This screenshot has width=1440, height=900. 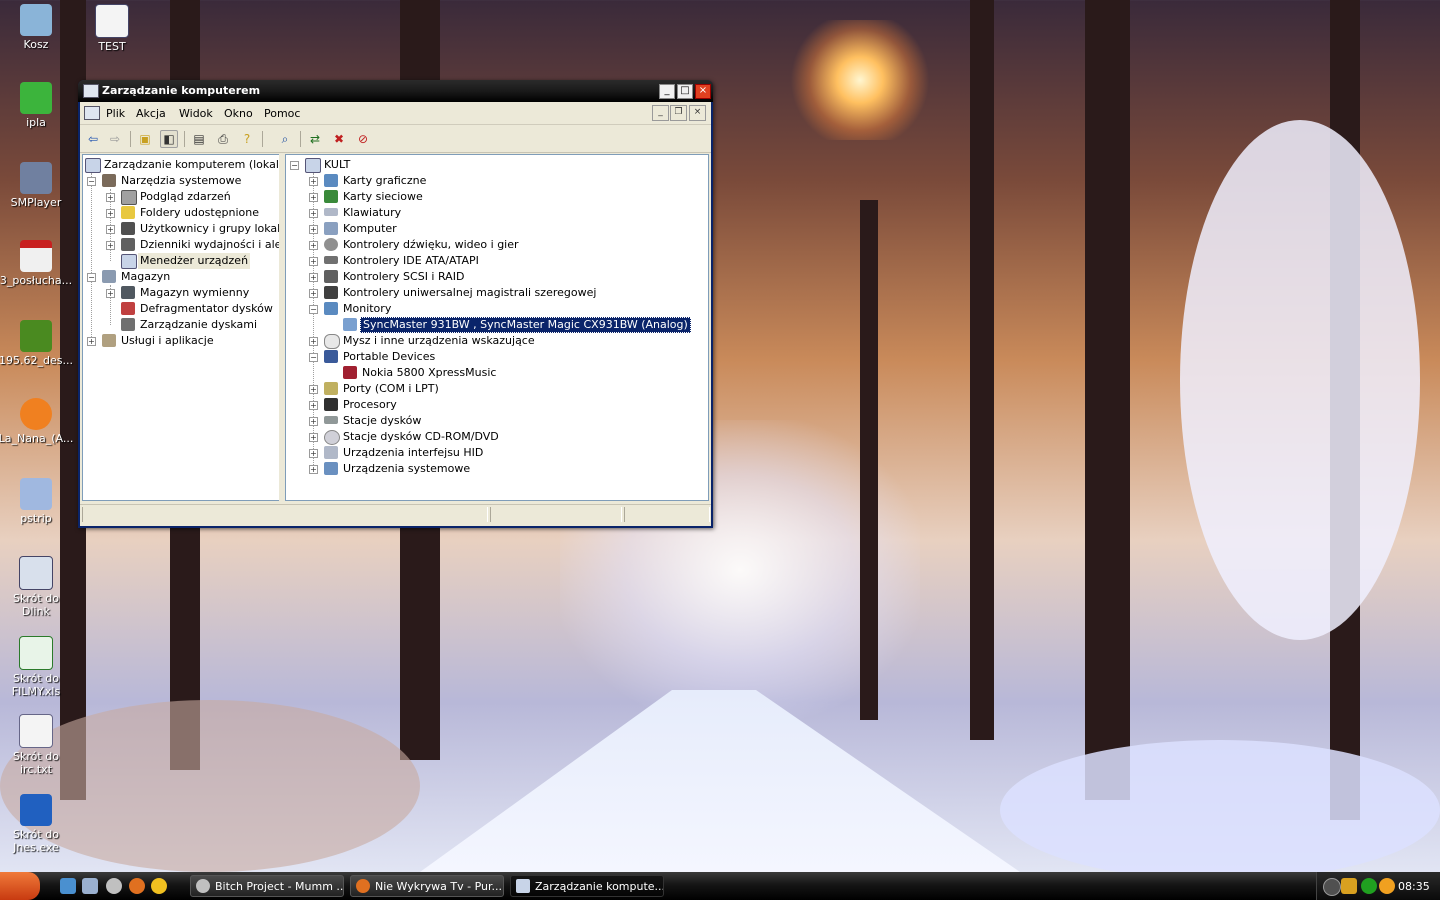 What do you see at coordinates (159, 886) in the screenshot?
I see `smiley-icon` at bounding box center [159, 886].